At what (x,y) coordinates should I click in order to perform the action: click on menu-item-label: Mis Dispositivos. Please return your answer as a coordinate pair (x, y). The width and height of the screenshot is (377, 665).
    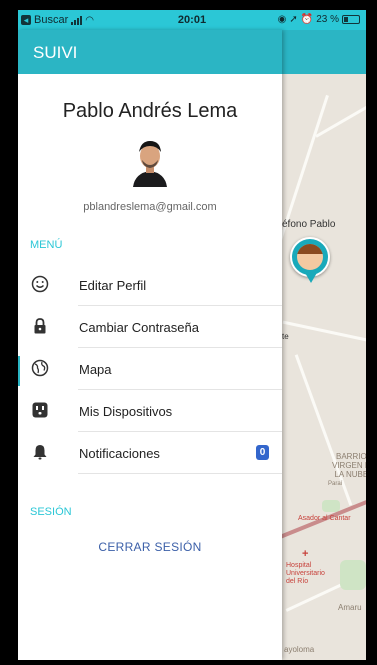
    Looking at the image, I should click on (126, 411).